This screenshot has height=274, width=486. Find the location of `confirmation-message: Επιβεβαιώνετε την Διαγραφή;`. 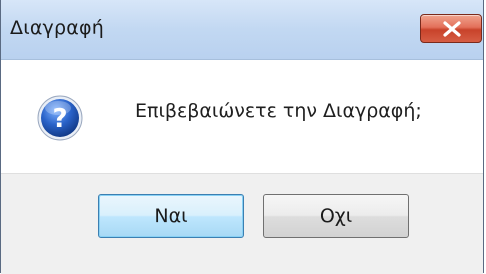

confirmation-message: Επιβεβαιώνετε την Διαγραφή; is located at coordinates (278, 111).